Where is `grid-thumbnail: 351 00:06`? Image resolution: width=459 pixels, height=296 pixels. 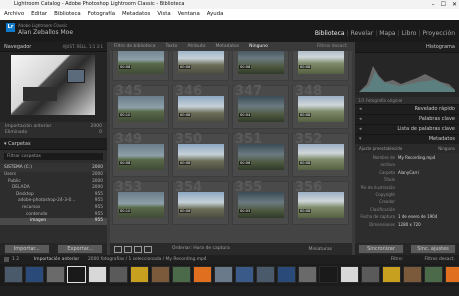 grid-thumbnail: 351 00:06 is located at coordinates (260, 154).